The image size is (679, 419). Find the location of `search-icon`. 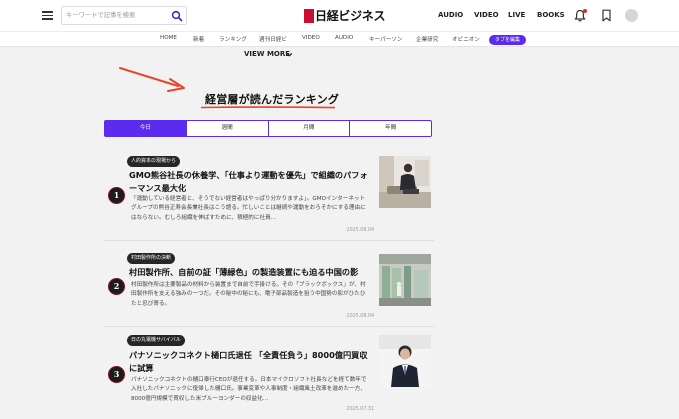

search-icon is located at coordinates (177, 16).